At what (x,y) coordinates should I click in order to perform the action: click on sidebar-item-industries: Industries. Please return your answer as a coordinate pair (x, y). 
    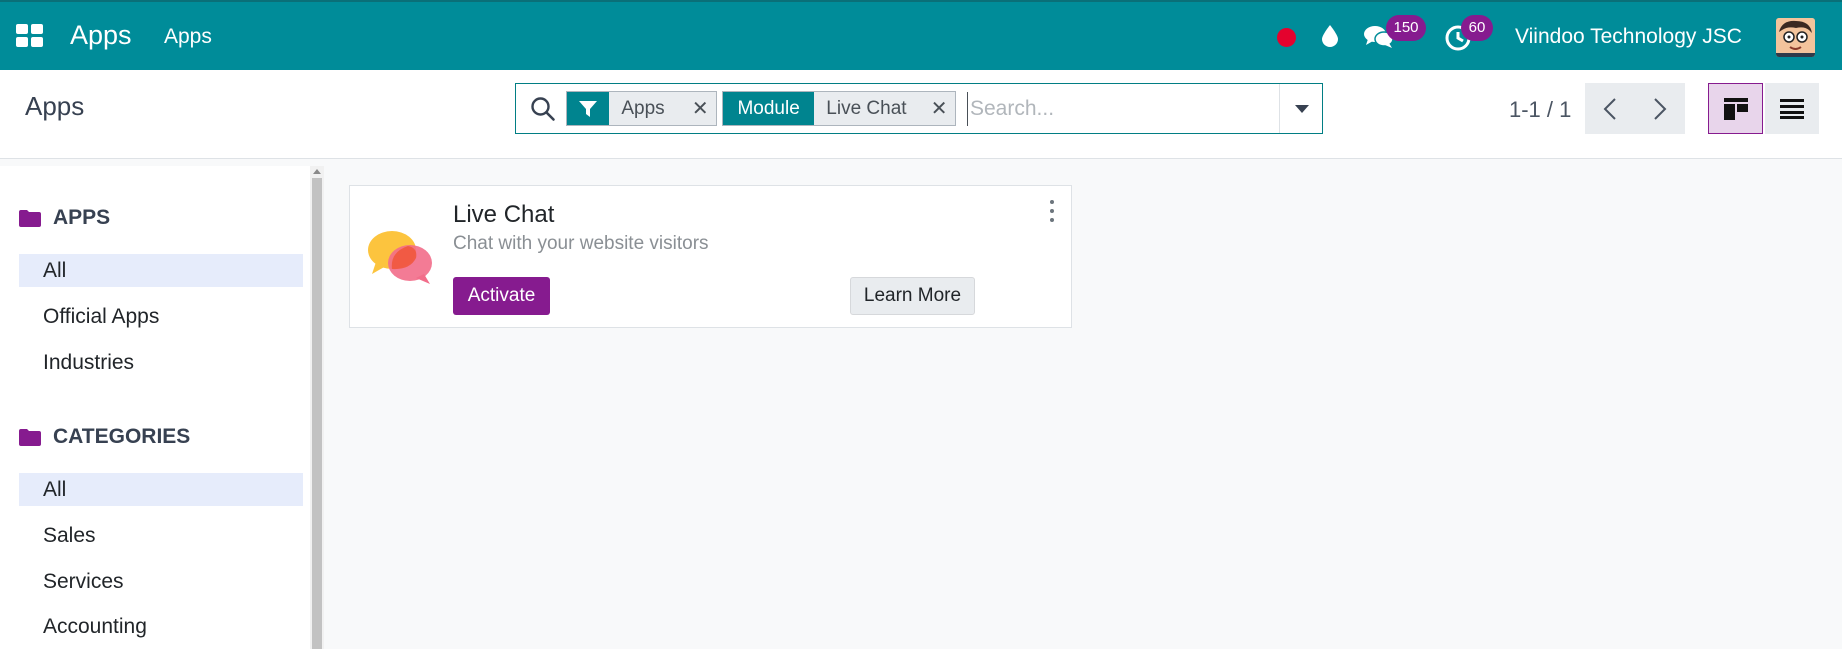
    Looking at the image, I should click on (161, 362).